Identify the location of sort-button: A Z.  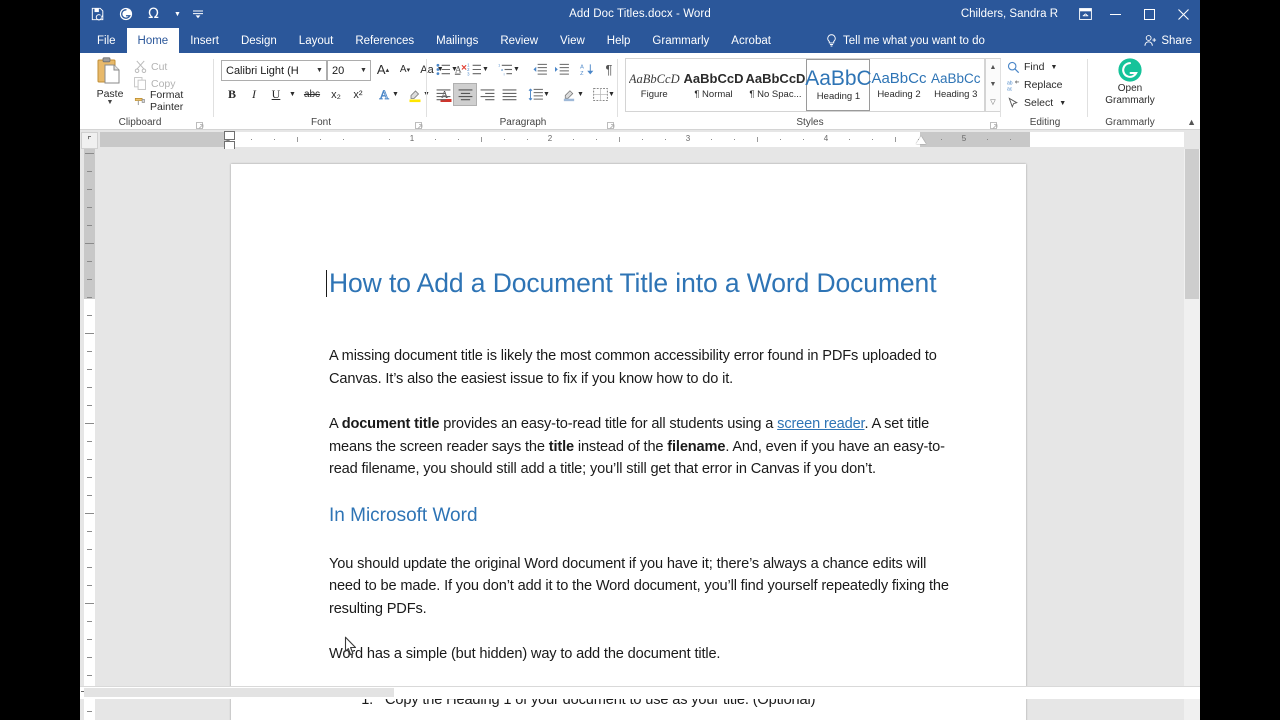
(587, 69).